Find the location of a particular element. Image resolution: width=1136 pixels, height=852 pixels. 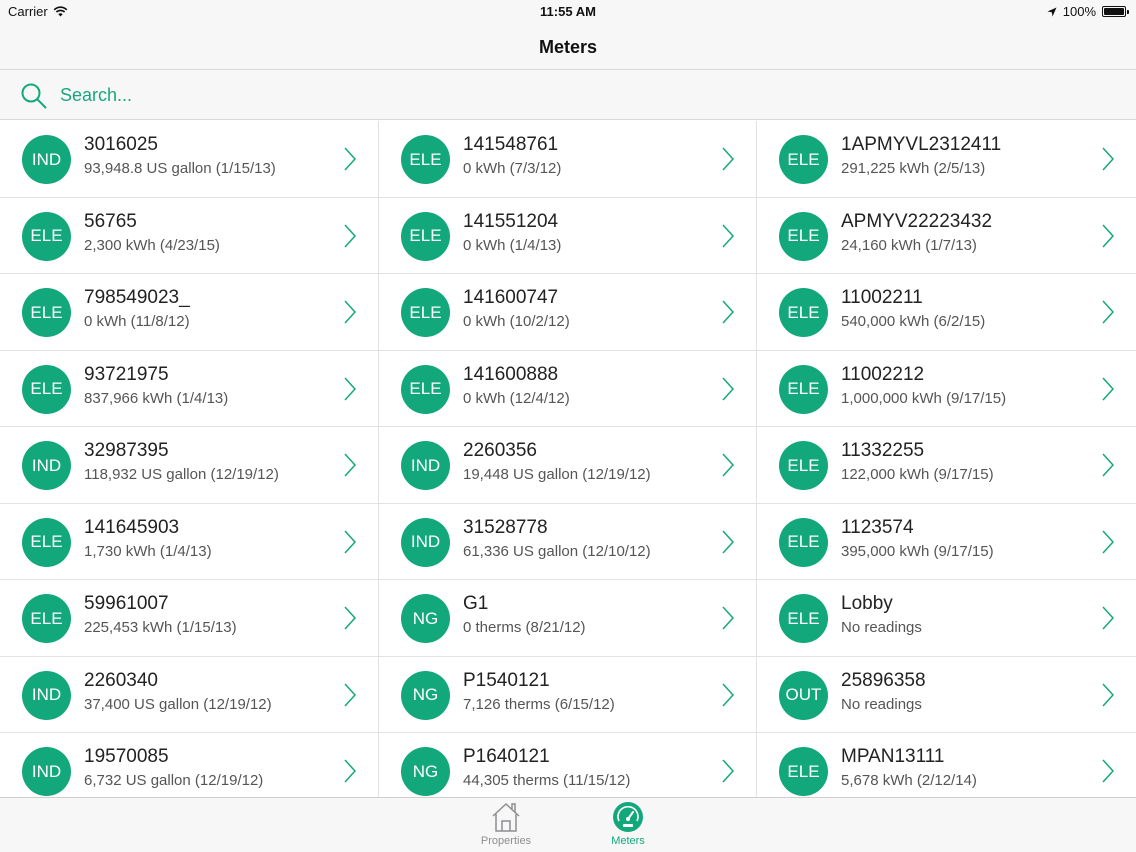

meter-cell: ELE 11002211 540,000 kWh (6/2/15) is located at coordinates (946, 312).